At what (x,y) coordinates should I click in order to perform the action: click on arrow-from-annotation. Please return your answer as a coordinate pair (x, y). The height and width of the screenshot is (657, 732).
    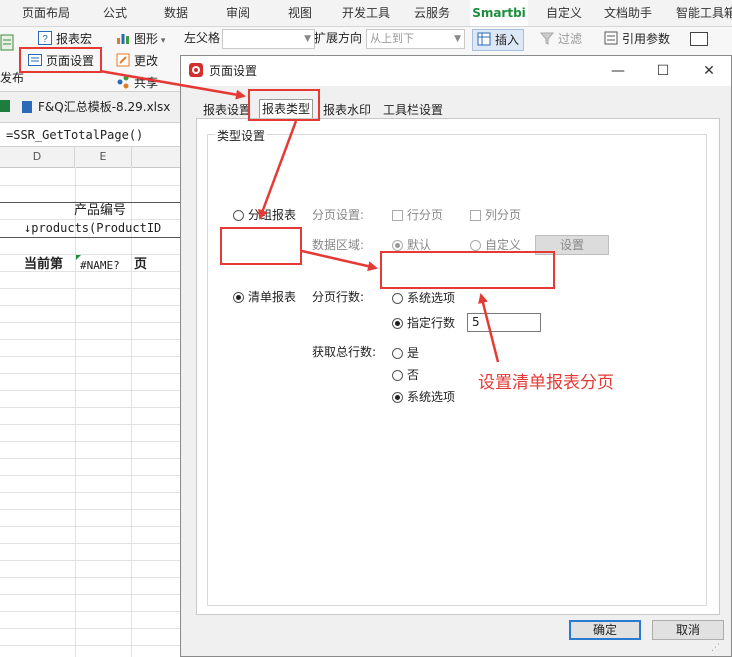
    Looking at the image, I should click on (489, 328).